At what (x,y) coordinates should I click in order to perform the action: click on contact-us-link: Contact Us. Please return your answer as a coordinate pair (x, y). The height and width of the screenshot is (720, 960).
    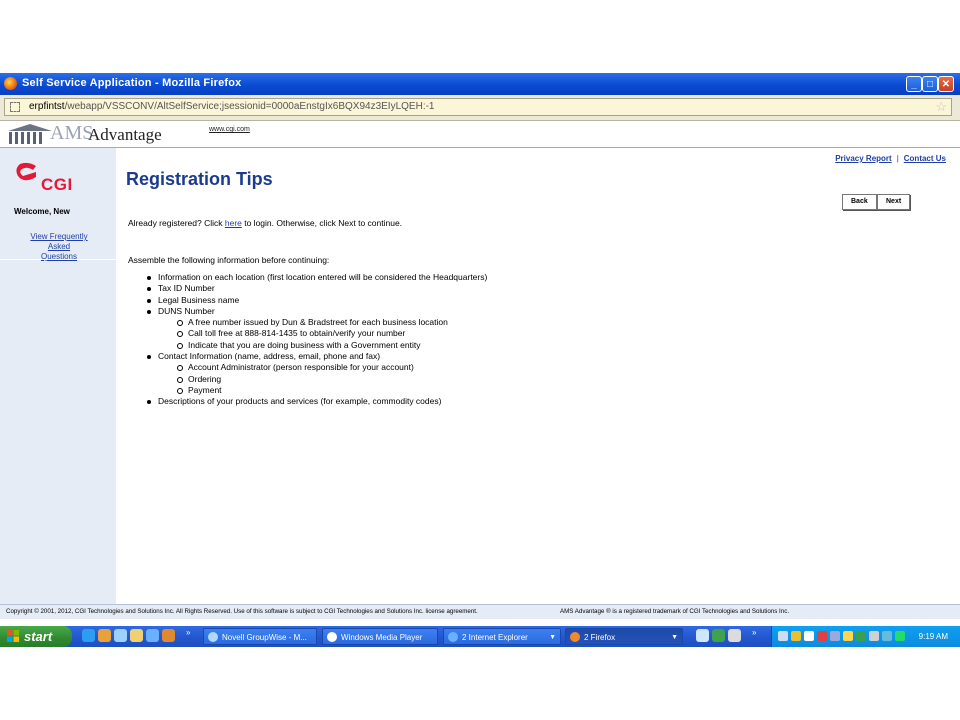
    Looking at the image, I should click on (925, 158).